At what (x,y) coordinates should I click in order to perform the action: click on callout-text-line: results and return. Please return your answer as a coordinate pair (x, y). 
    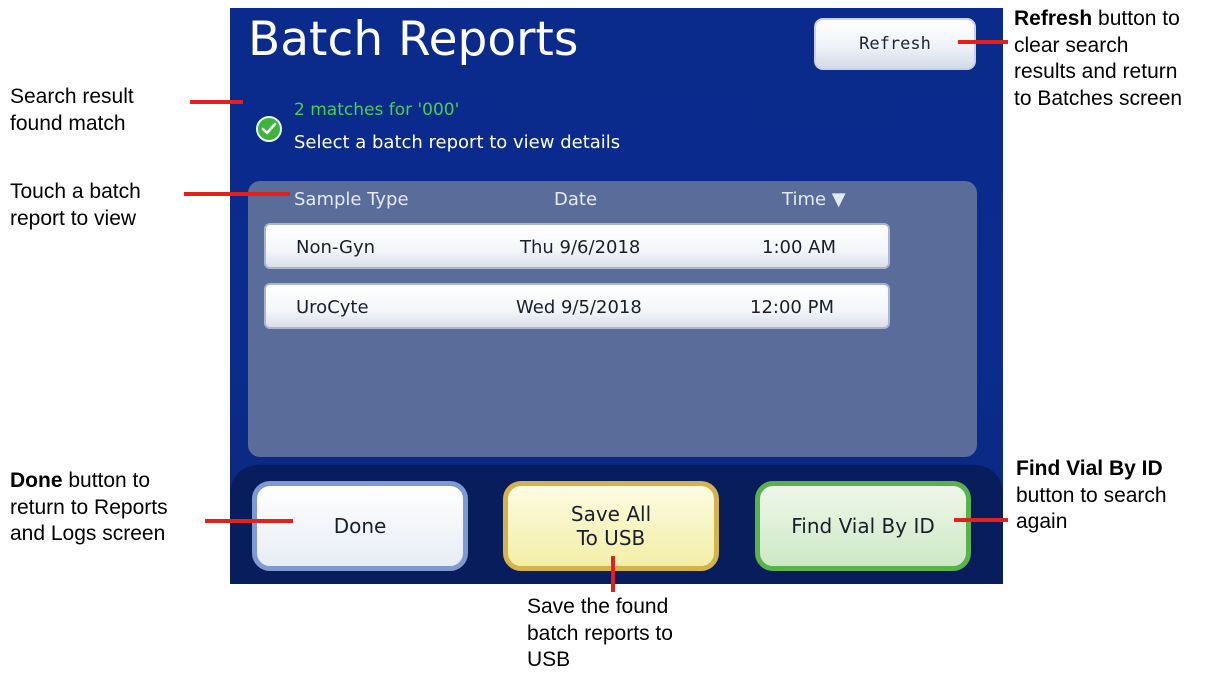
    Looking at the image, I should click on (1096, 72).